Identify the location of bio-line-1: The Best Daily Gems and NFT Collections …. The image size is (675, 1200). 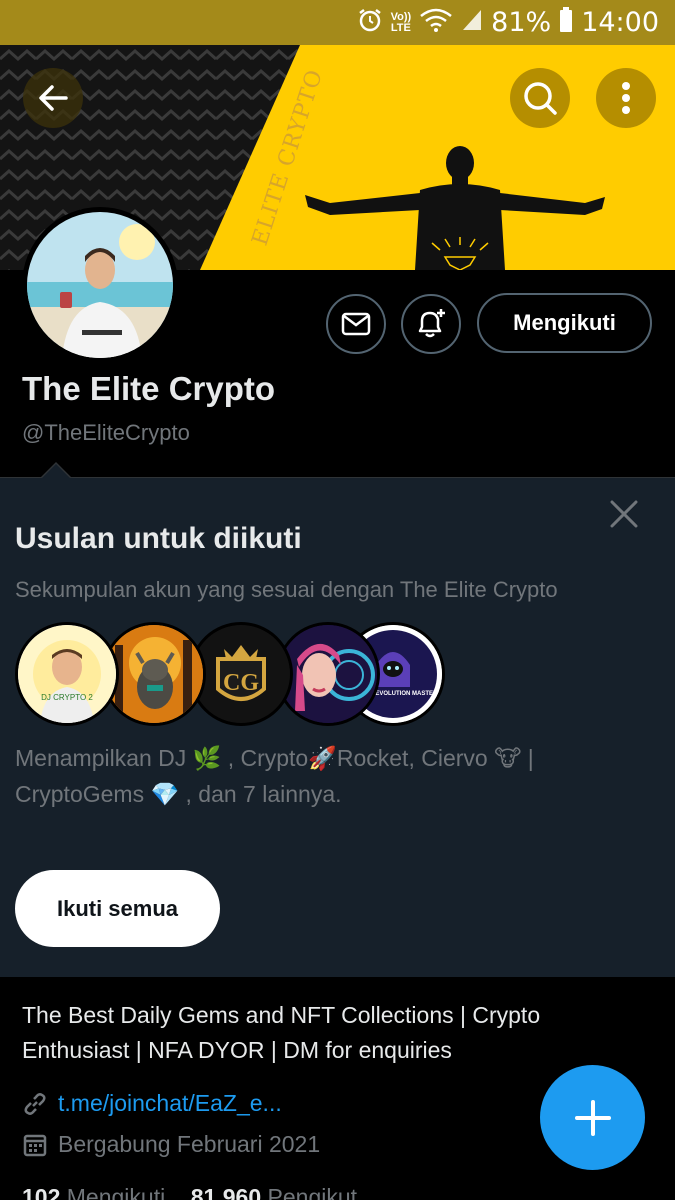
(281, 1015).